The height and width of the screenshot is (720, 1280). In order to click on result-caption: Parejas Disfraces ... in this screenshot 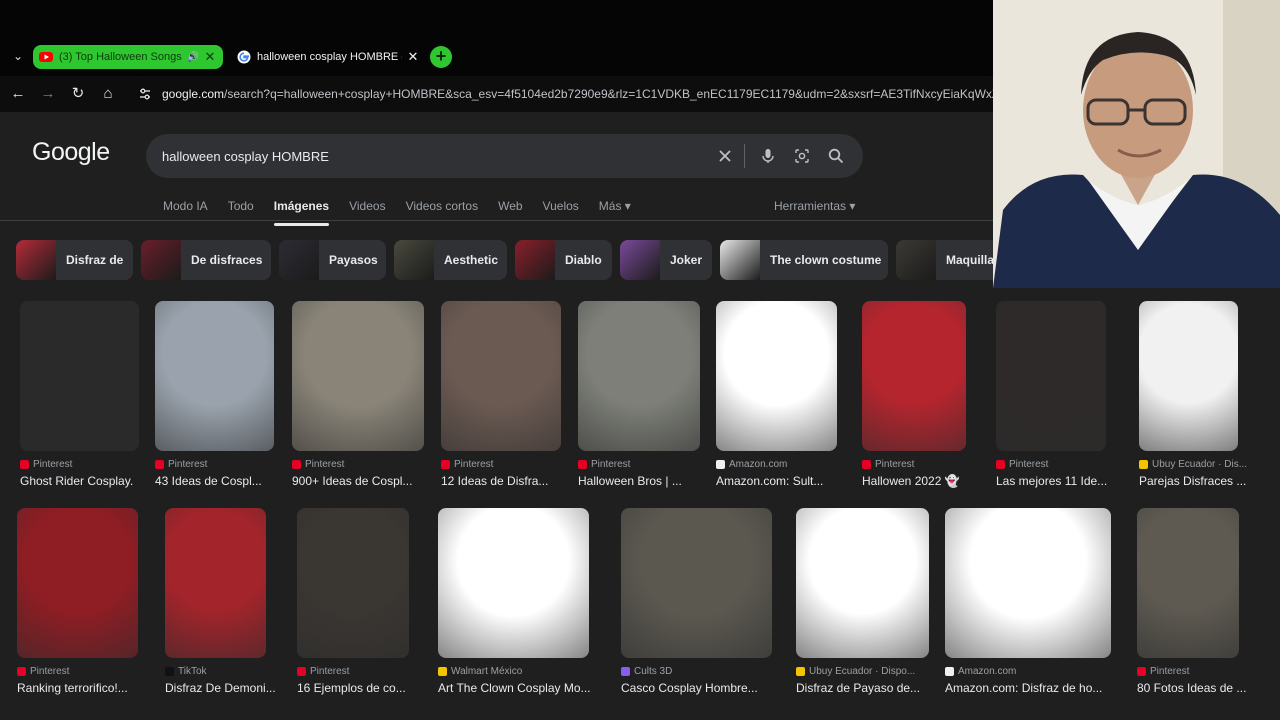, I will do `click(1192, 481)`.